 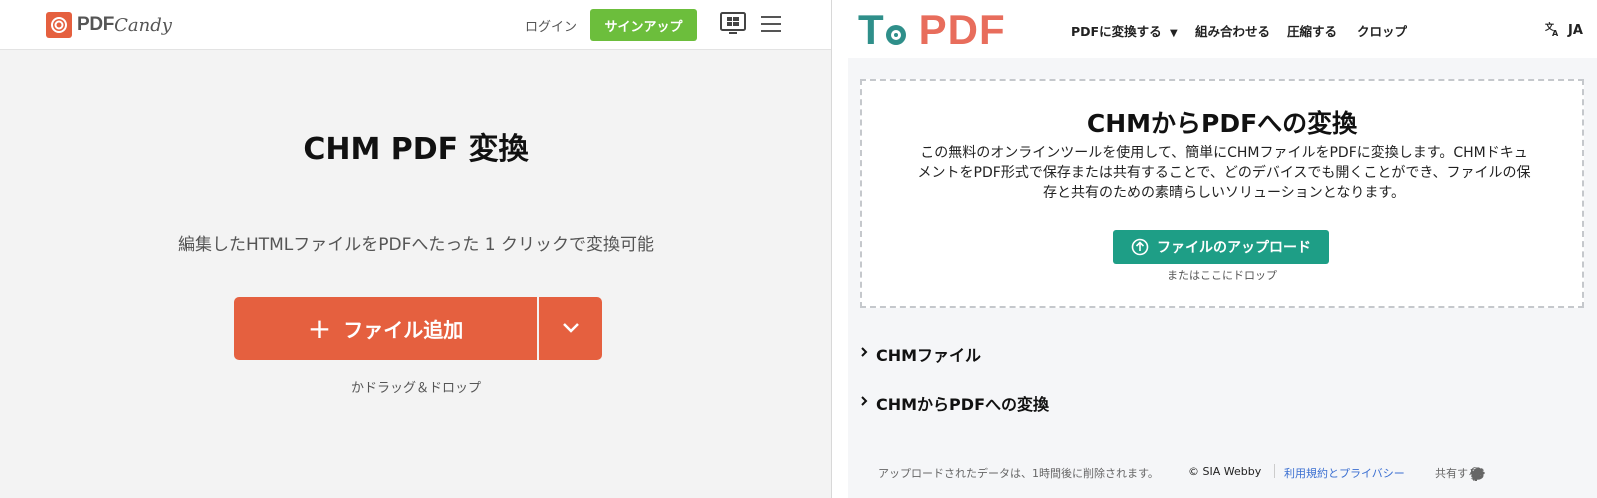 I want to click on drag-drop-hint: かドラッグ＆ドロップ, so click(x=415, y=388).